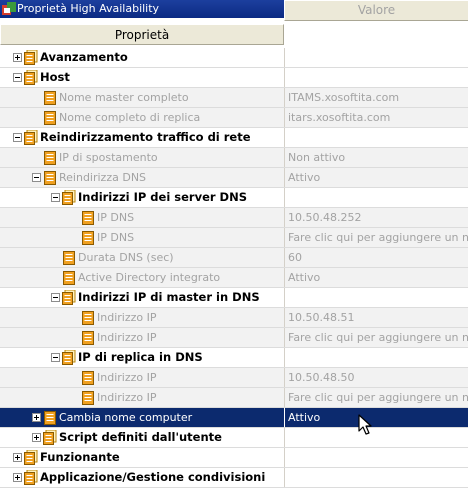 This screenshot has height=495, width=468. Describe the element at coordinates (169, 297) in the screenshot. I see `tree-row-label: Indirizzi IP di master in DNS` at that location.